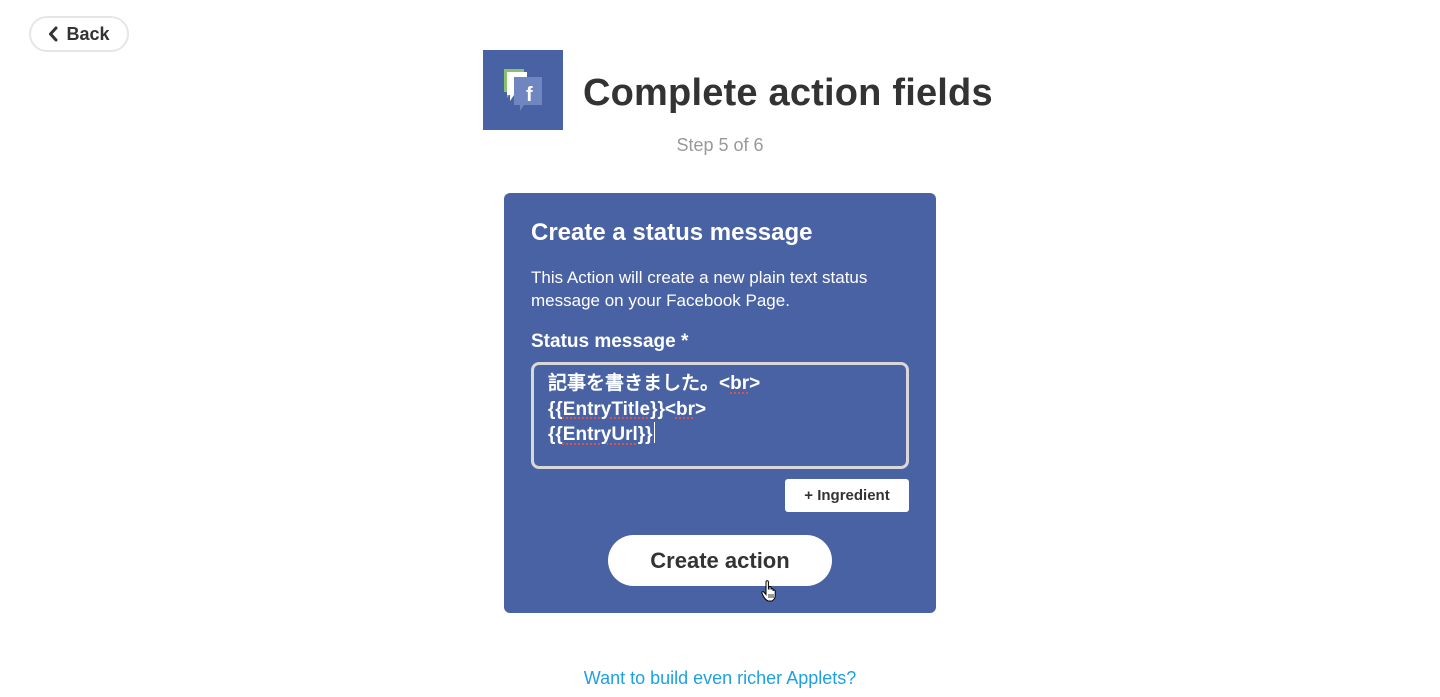 This screenshot has height=697, width=1440. What do you see at coordinates (601, 433) in the screenshot?
I see `field-line-3: {{EntryUrl}}` at bounding box center [601, 433].